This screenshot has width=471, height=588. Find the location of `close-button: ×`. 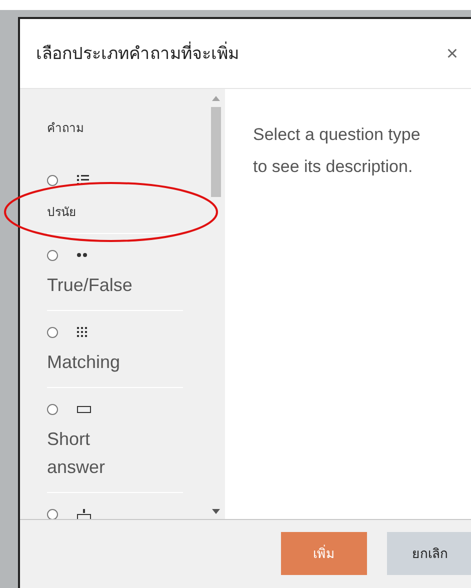

close-button: × is located at coordinates (452, 54).